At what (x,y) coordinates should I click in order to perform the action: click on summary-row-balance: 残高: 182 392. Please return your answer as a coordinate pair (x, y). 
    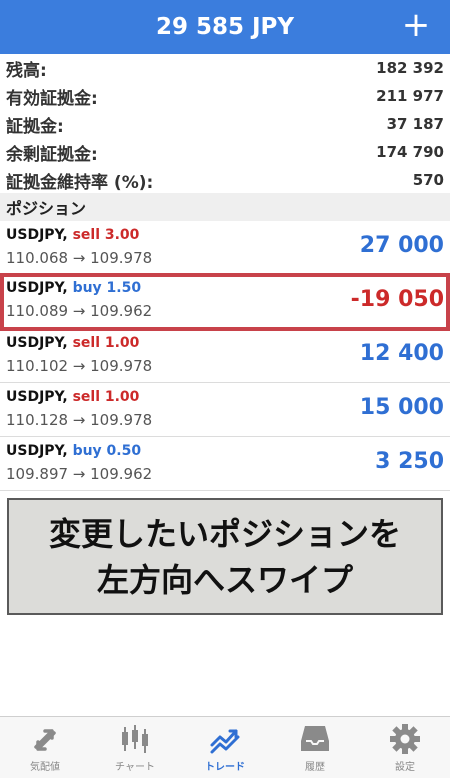
    Looking at the image, I should click on (225, 68).